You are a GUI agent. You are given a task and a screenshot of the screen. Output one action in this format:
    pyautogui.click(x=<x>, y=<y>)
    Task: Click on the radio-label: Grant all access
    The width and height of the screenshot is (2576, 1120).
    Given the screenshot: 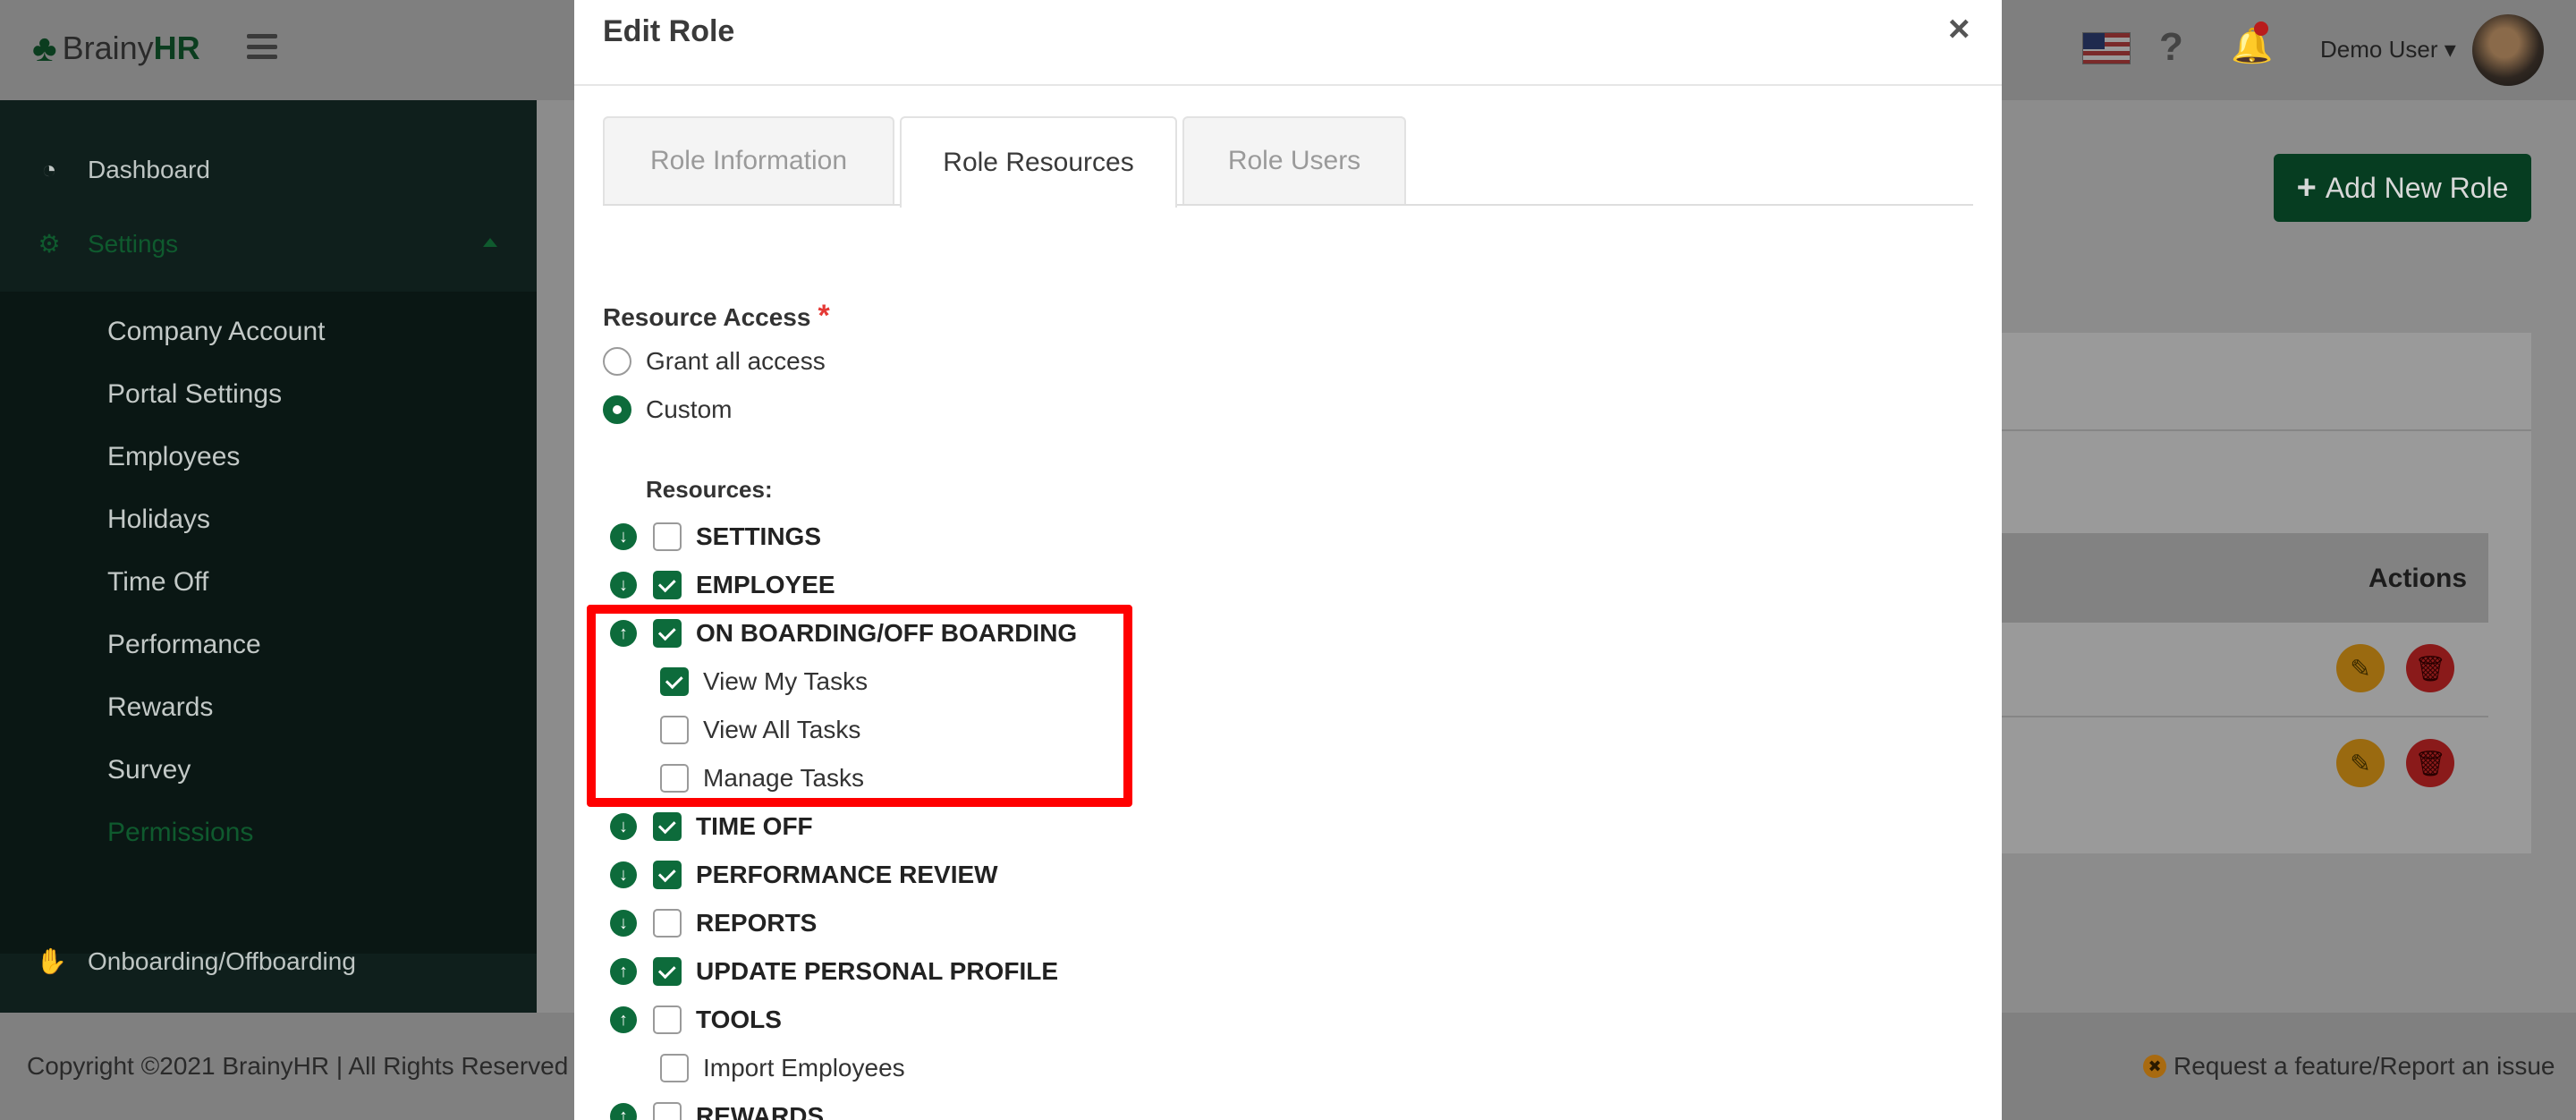 What is the action you would take?
    pyautogui.click(x=736, y=361)
    